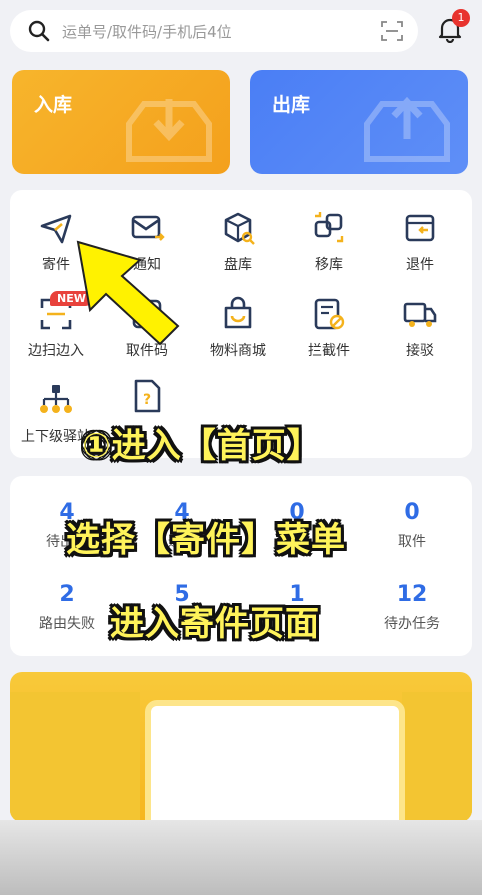 This screenshot has width=482, height=895. Describe the element at coordinates (412, 624) in the screenshot. I see `stat-label: 待办任务` at that location.